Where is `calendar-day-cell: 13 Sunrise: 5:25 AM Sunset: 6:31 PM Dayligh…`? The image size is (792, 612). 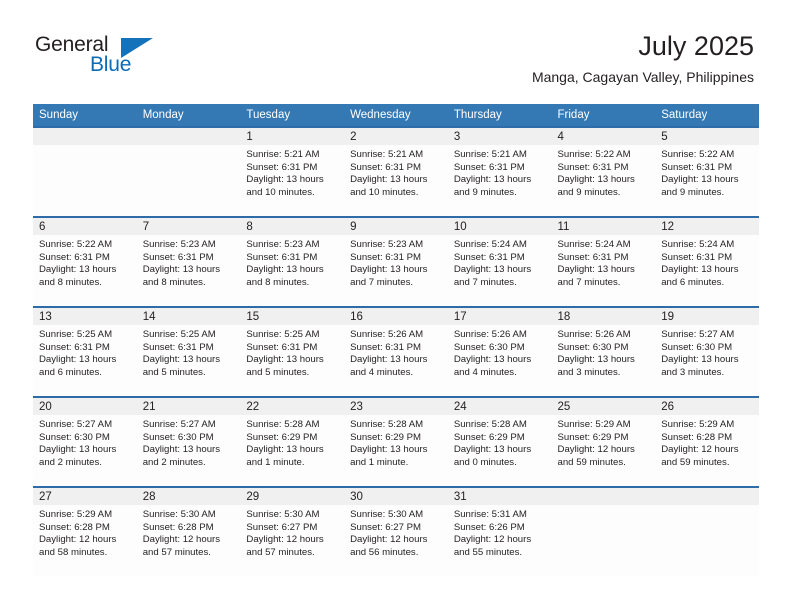
calendar-day-cell: 13 Sunrise: 5:25 AM Sunset: 6:31 PM Dayligh… is located at coordinates (85, 352).